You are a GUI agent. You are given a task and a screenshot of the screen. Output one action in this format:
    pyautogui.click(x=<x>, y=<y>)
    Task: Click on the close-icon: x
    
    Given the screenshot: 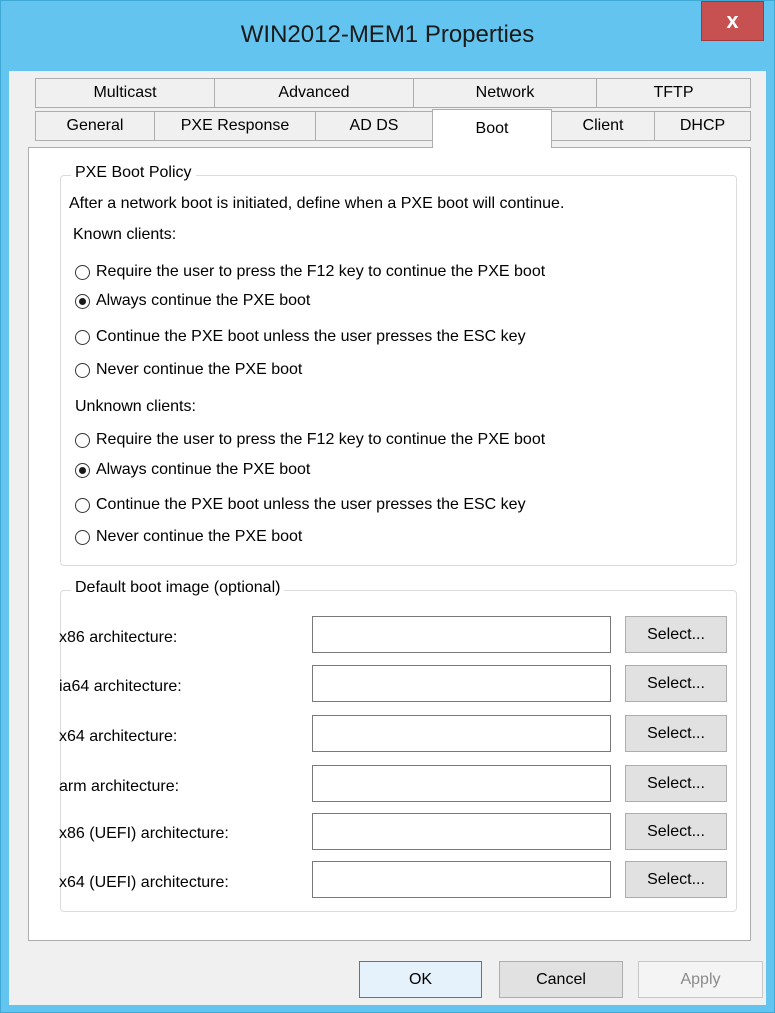 What is the action you would take?
    pyautogui.click(x=732, y=21)
    